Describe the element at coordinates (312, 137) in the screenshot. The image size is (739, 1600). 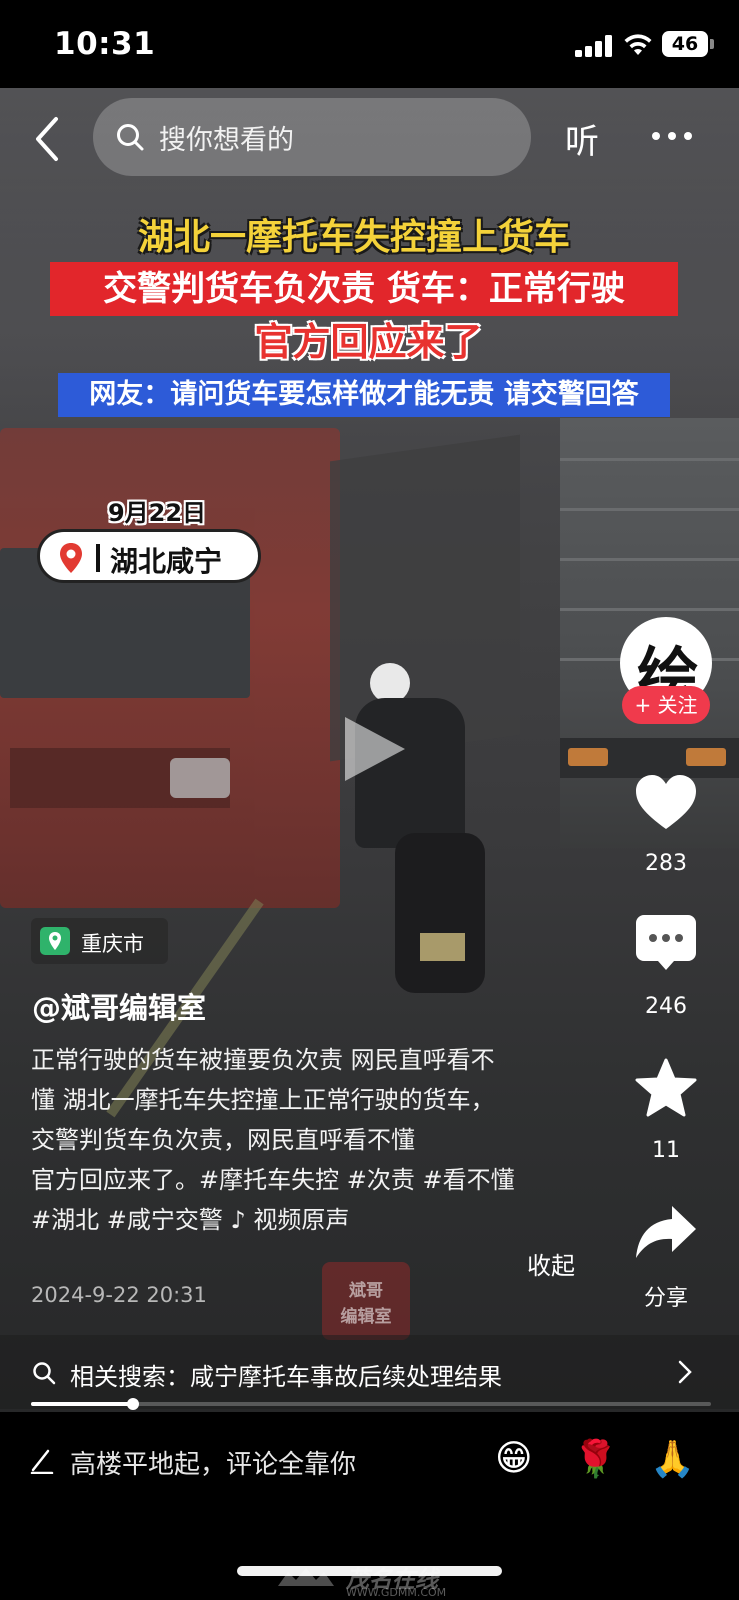
I see `search-input: 搜你想看的` at that location.